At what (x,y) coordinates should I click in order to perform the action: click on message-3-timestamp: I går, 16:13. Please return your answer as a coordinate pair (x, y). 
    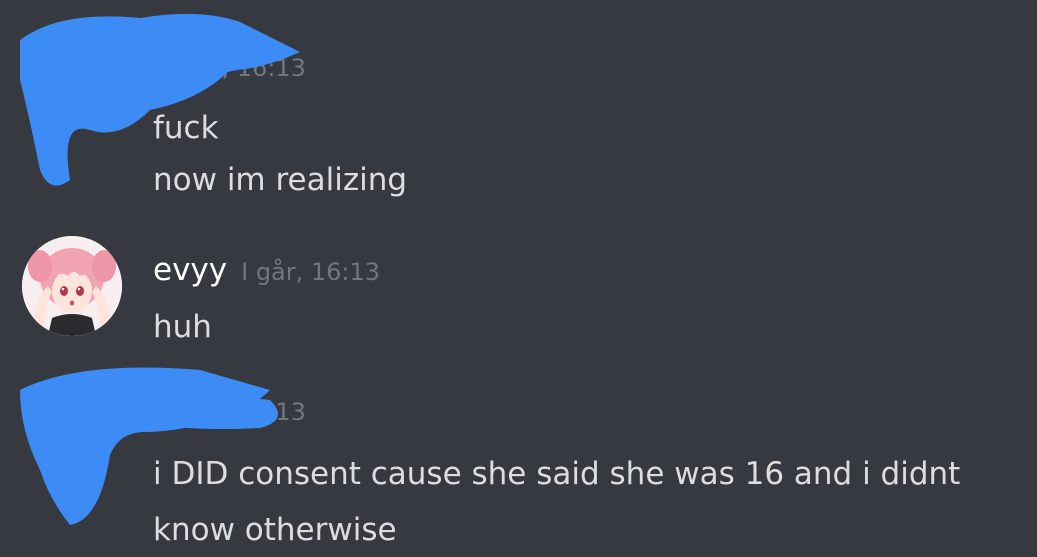
    Looking at the image, I should click on (236, 412).